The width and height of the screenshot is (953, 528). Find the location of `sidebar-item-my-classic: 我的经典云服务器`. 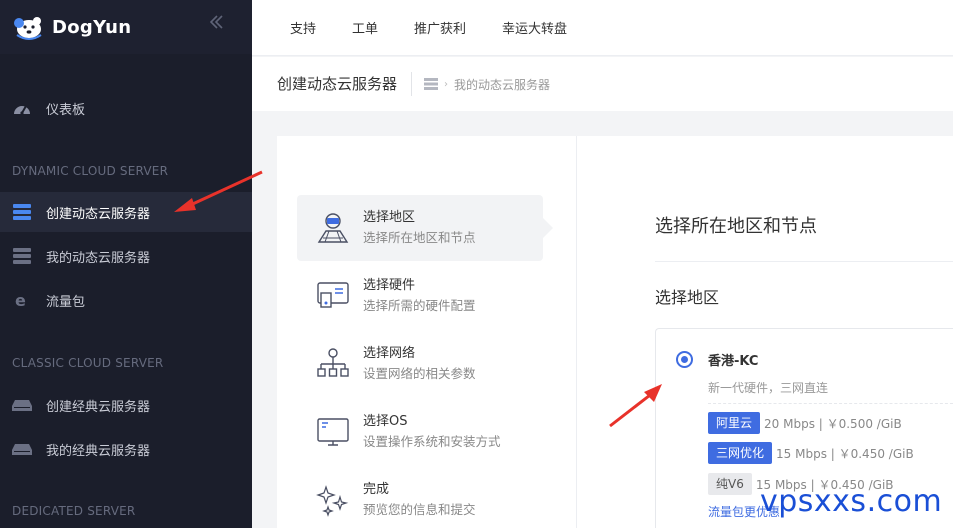

sidebar-item-my-classic: 我的经典云服务器 is located at coordinates (126, 449).